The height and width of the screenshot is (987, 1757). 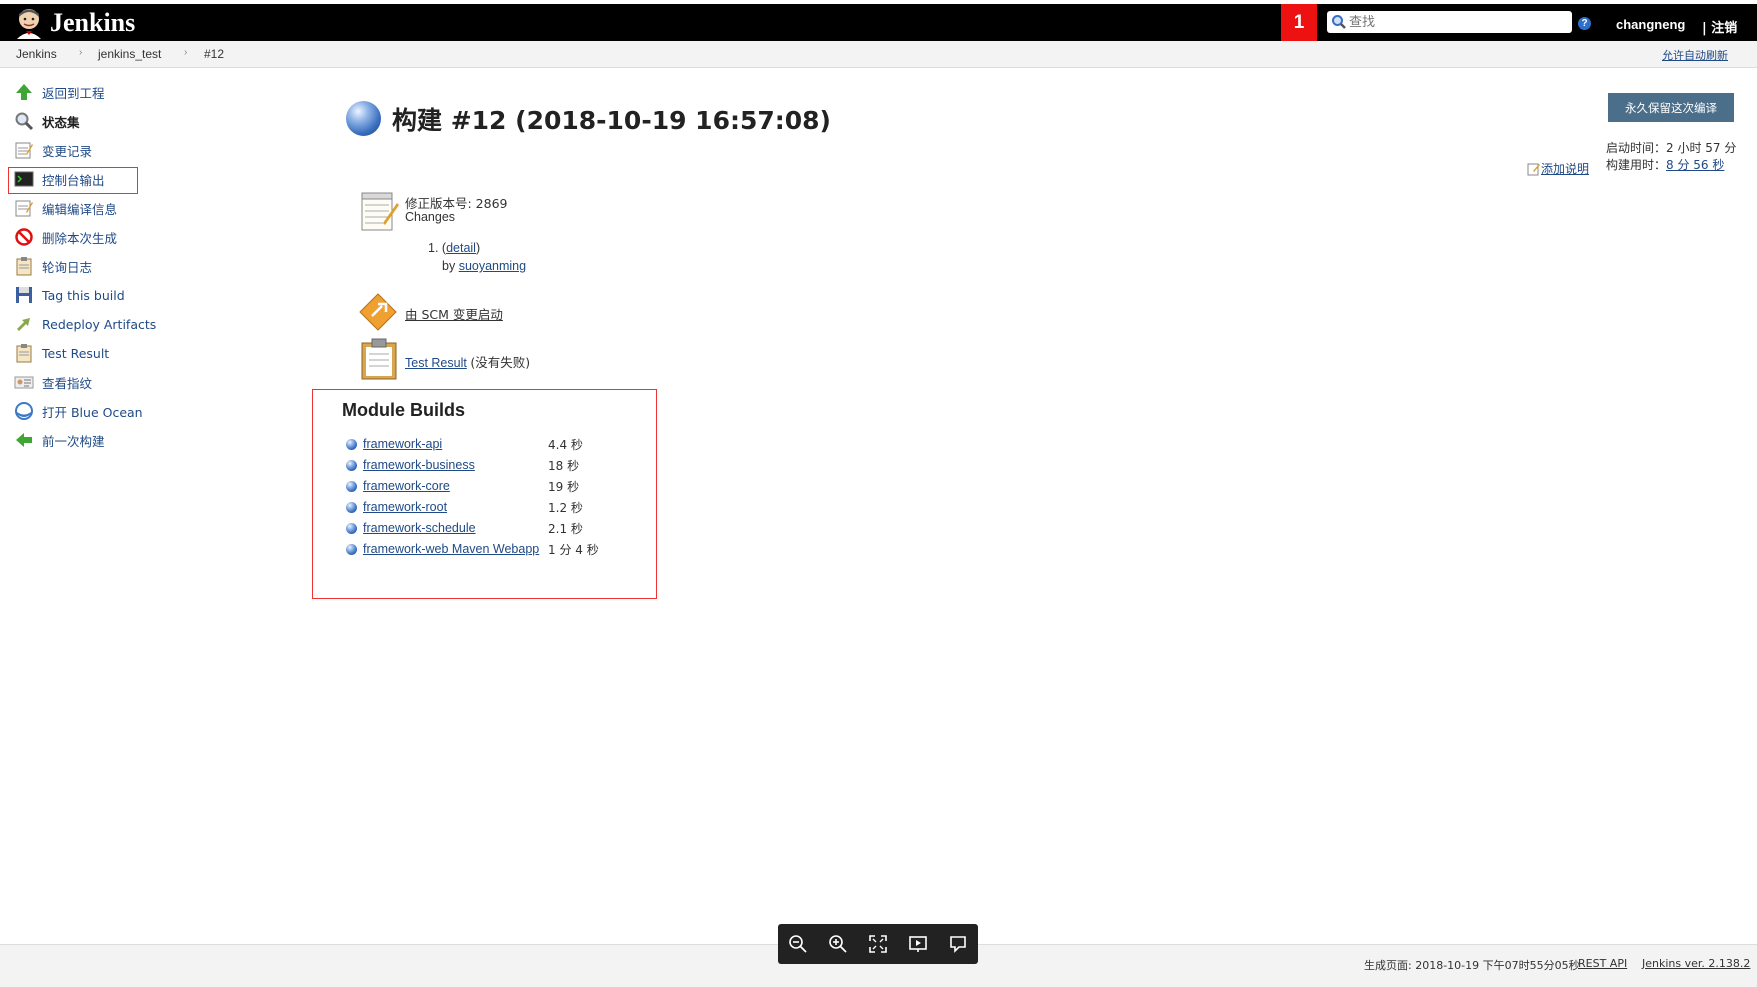 What do you see at coordinates (73, 93) in the screenshot?
I see `sidebar-item-label: 返回到工程` at bounding box center [73, 93].